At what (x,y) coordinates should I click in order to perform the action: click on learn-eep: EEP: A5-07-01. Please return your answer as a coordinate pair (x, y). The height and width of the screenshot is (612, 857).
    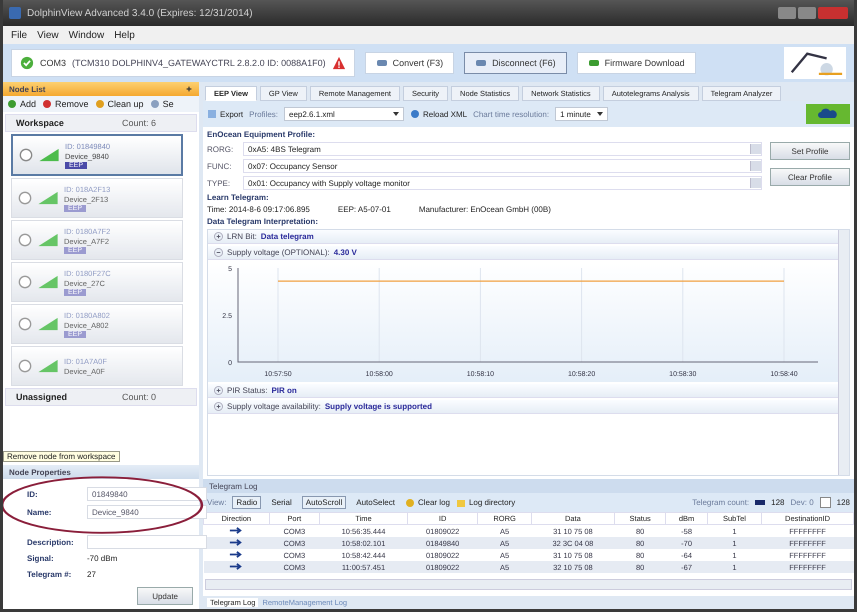
    Looking at the image, I should click on (364, 209).